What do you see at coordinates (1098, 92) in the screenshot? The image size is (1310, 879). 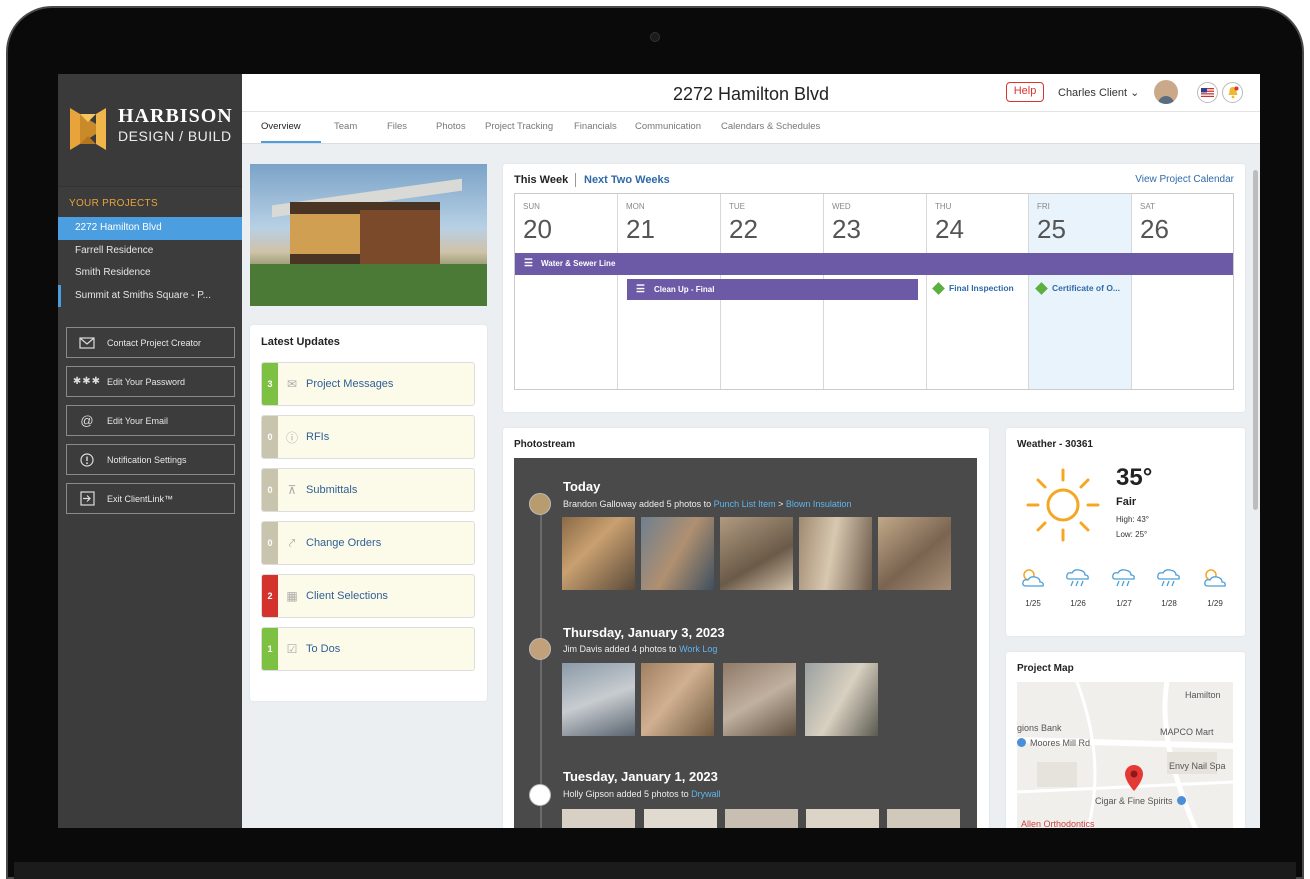 I see `user-menu: Charles Client ⌄` at bounding box center [1098, 92].